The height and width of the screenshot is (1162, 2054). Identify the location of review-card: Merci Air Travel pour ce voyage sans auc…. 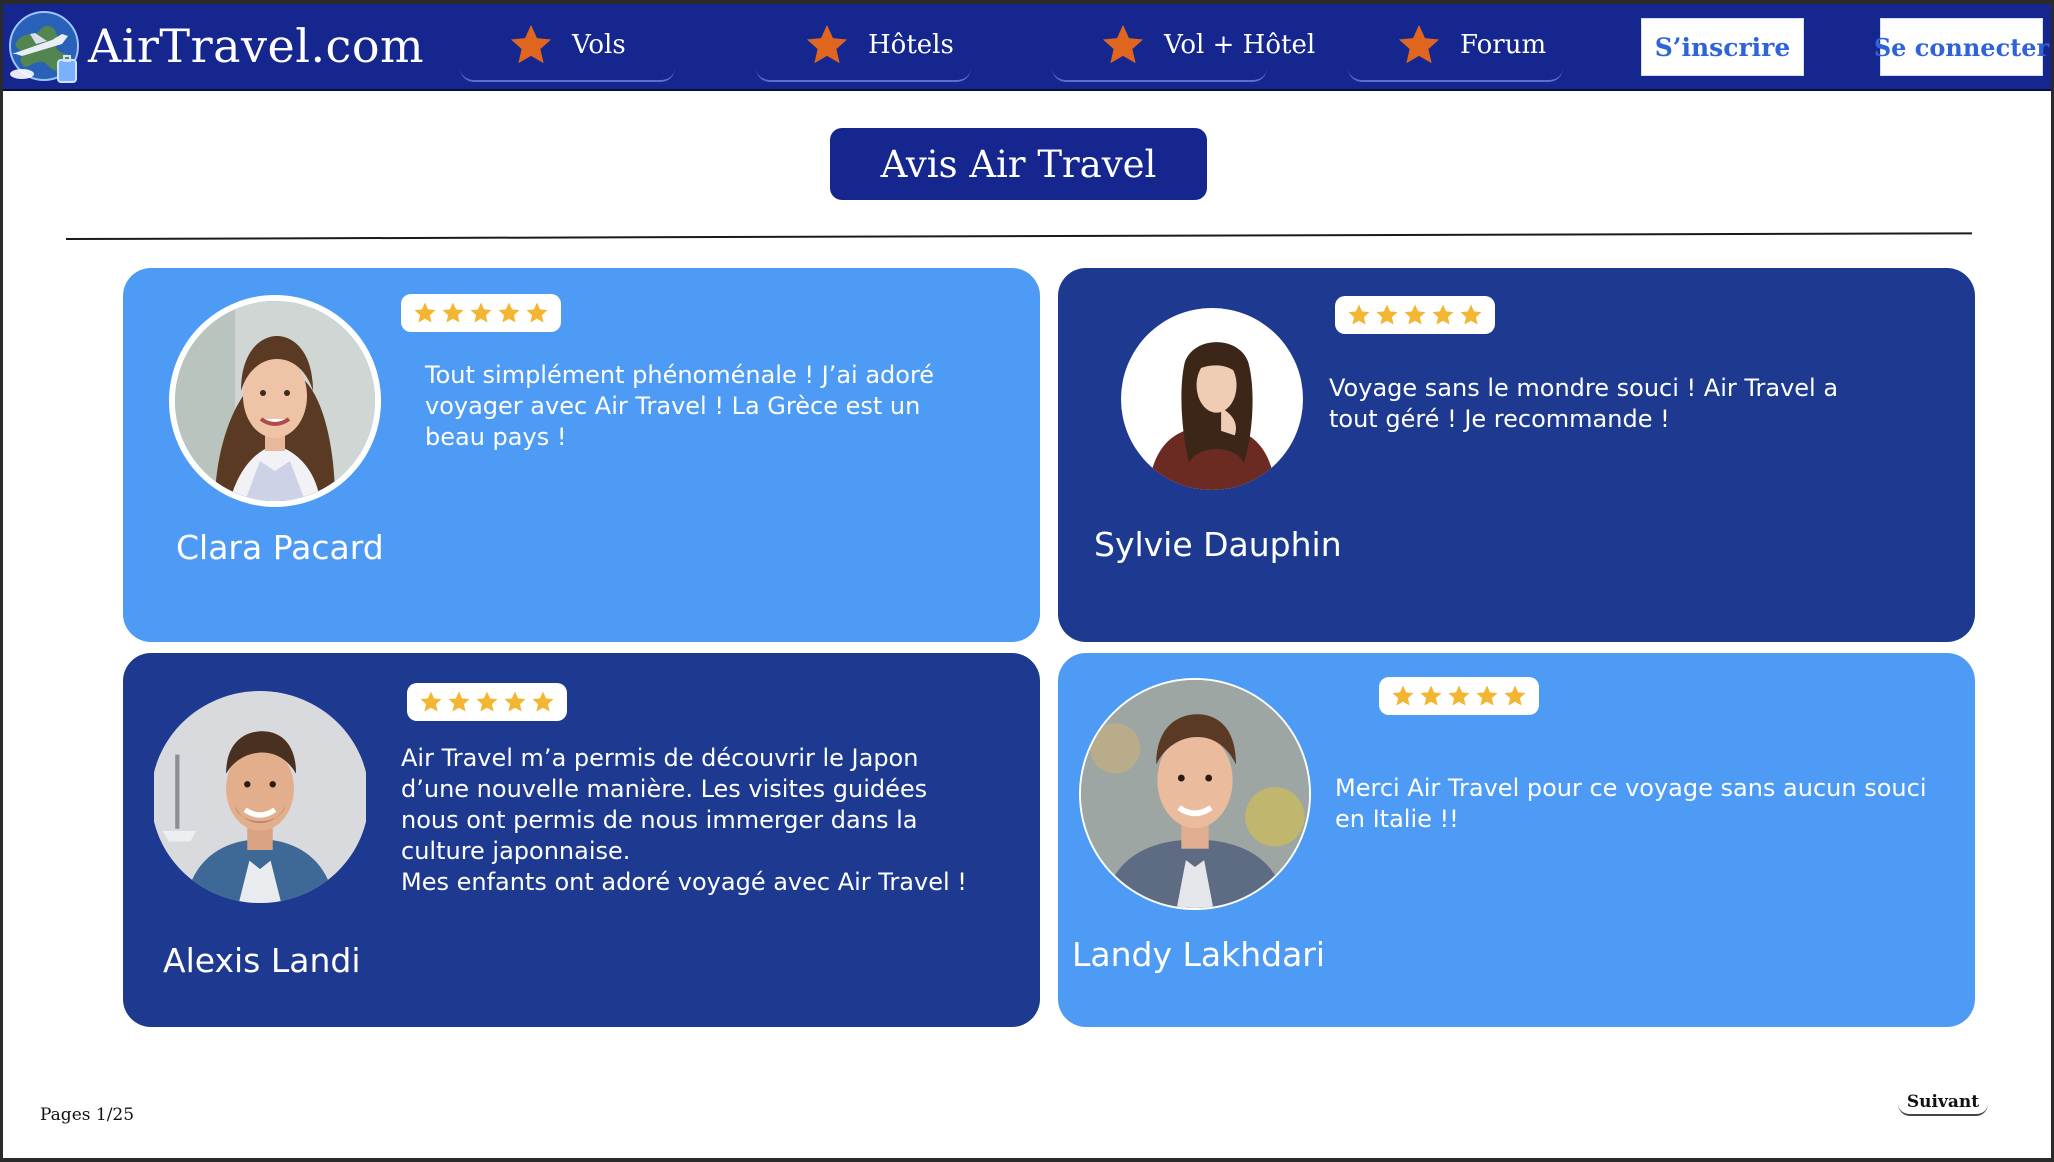
(1516, 840).